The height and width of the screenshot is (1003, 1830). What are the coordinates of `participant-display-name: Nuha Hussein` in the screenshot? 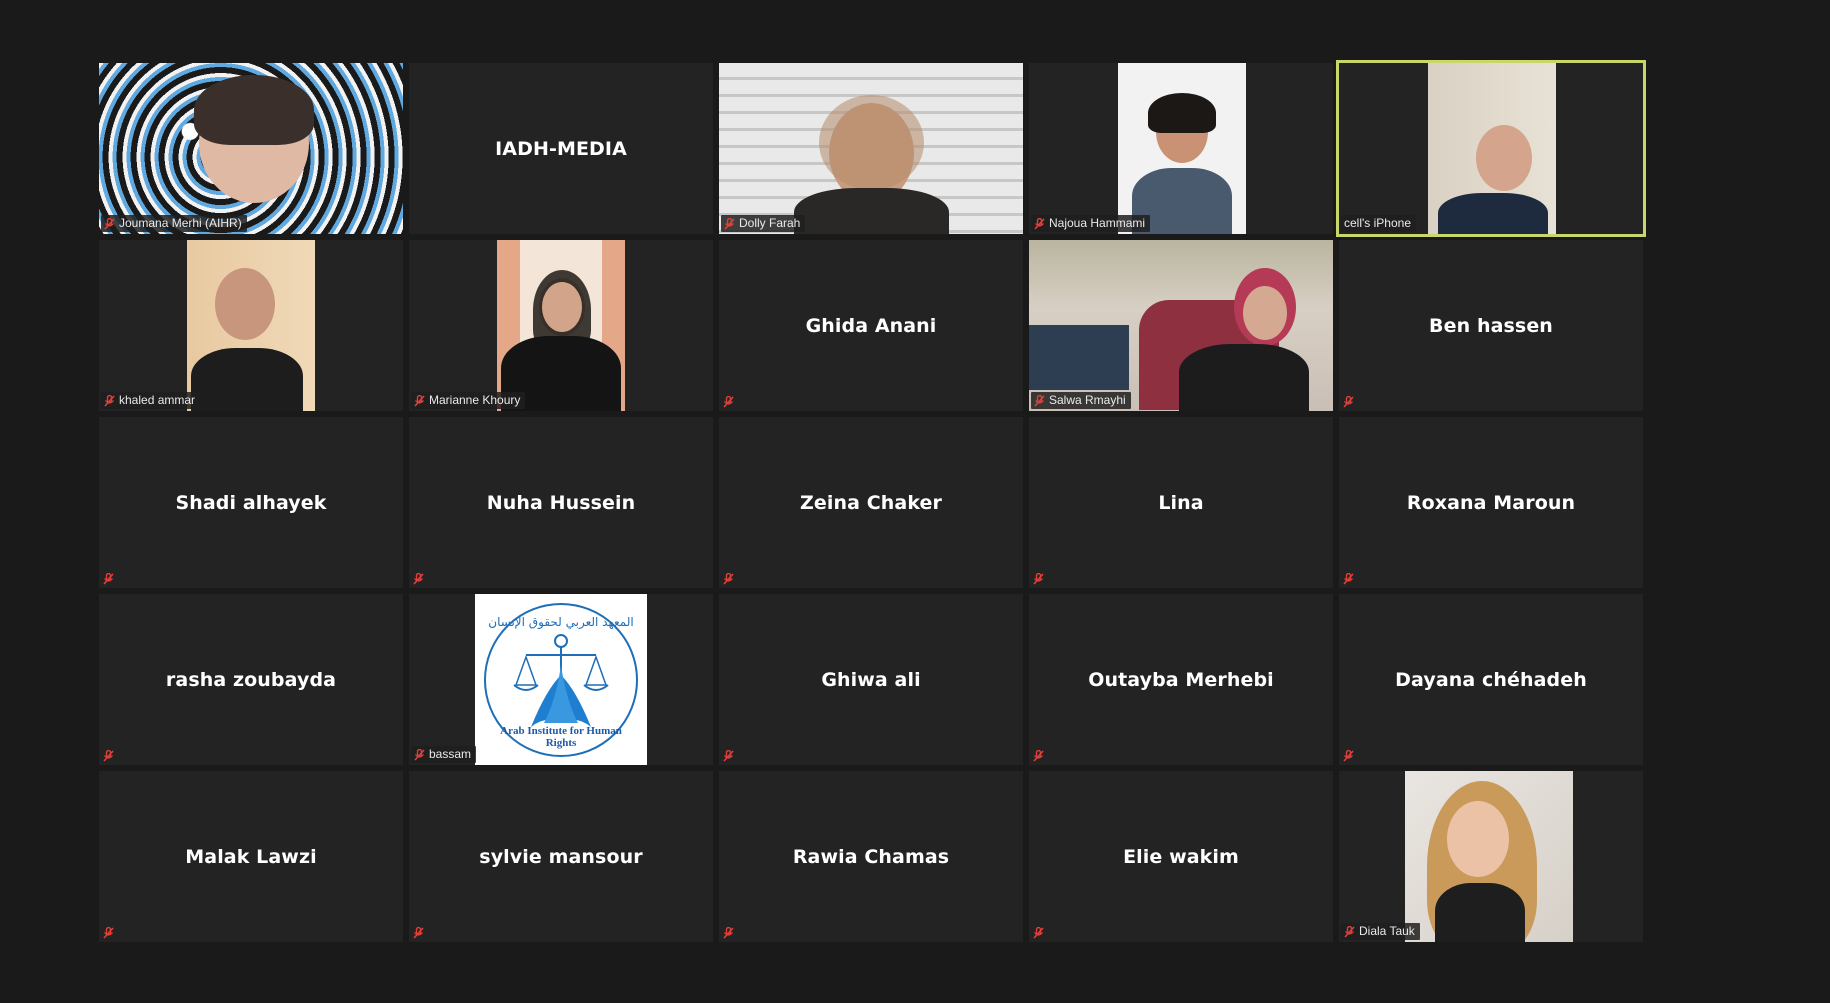 It's located at (561, 502).